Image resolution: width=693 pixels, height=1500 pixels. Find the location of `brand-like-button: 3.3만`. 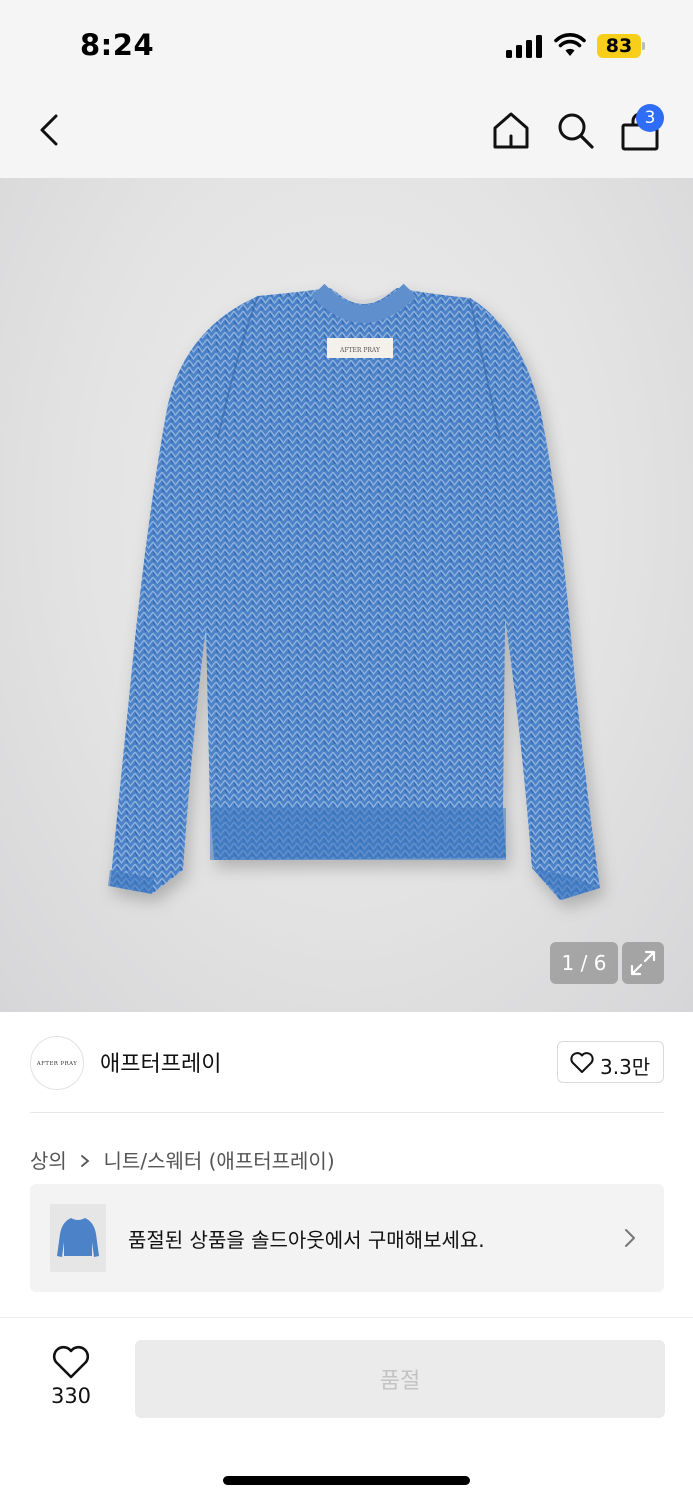

brand-like-button: 3.3만 is located at coordinates (610, 1062).